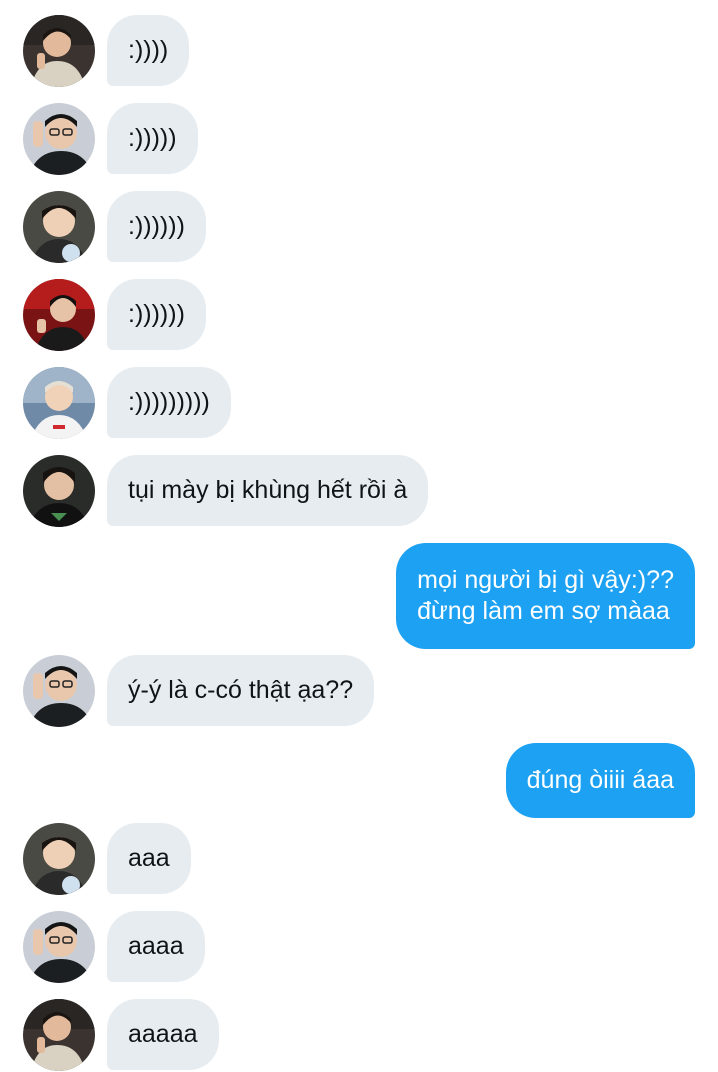 The height and width of the screenshot is (1072, 718). I want to click on message-line: đừng làm em sợ màaa, so click(543, 611).